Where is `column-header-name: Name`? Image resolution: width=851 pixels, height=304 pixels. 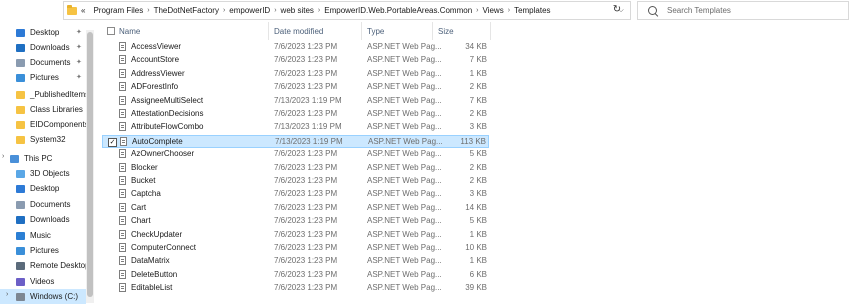 column-header-name: Name is located at coordinates (129, 31).